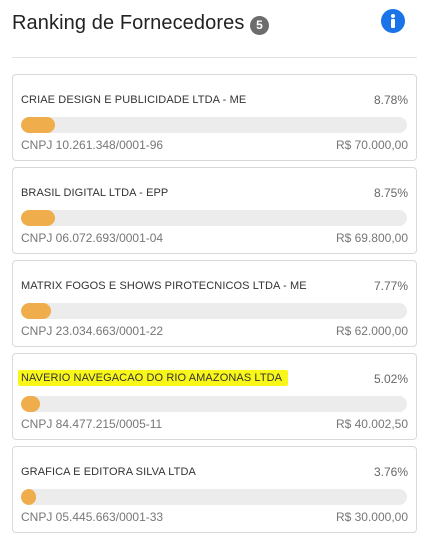 This screenshot has width=427, height=540. Describe the element at coordinates (390, 286) in the screenshot. I see `supplier-percent: 7.77%` at that location.